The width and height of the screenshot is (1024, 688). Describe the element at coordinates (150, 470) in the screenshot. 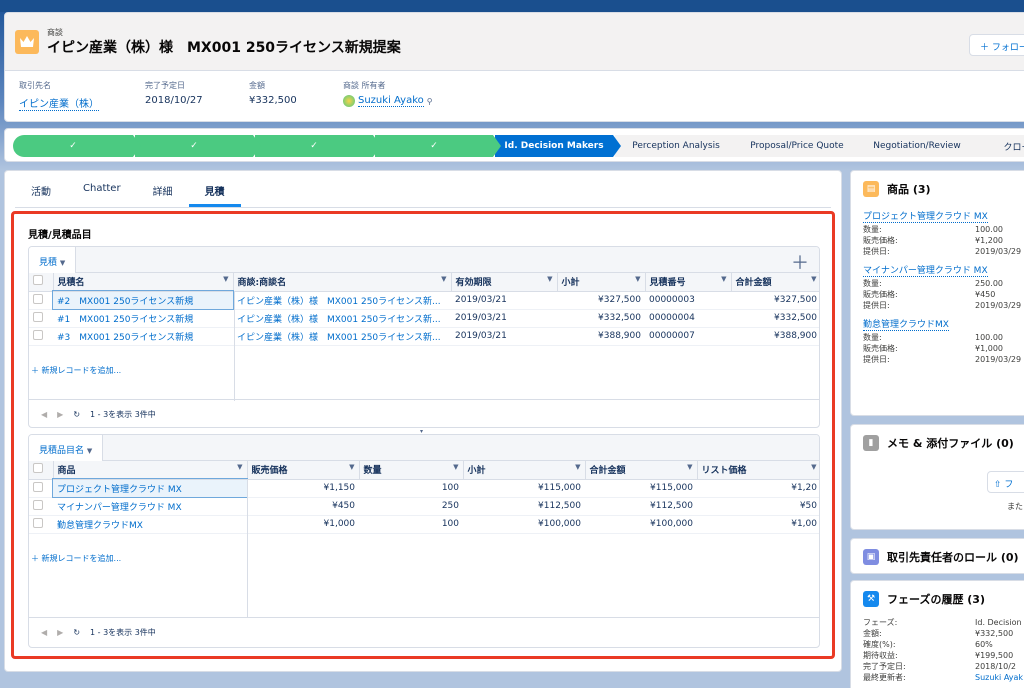

I see `column-header: 商品 ▼` at that location.